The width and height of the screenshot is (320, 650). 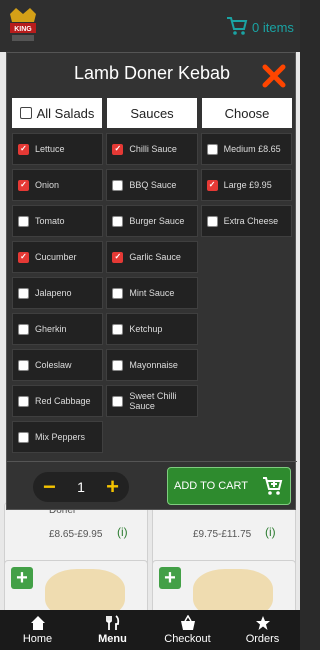 I want to click on option-label: Large £9.95, so click(x=247, y=185).